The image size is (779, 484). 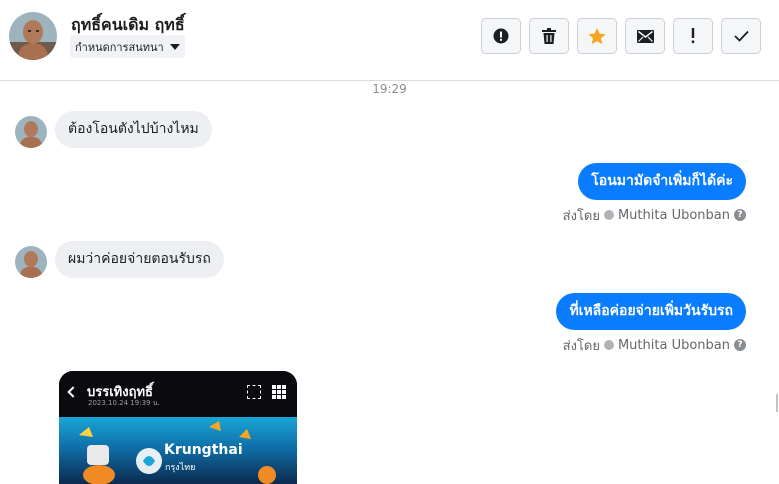 I want to click on exclamation-icon, so click(x=693, y=36).